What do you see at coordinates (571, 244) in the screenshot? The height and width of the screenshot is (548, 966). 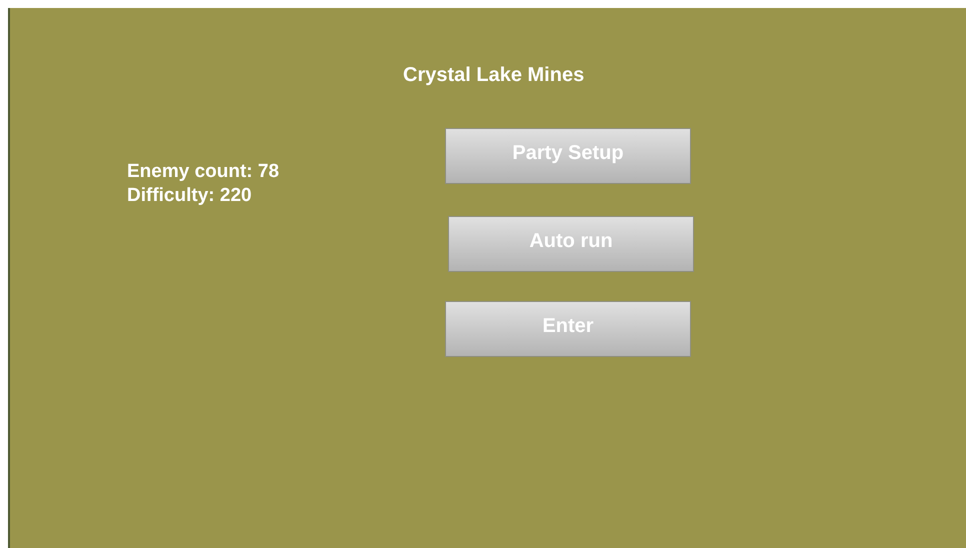 I see `menu-button: Auto run` at bounding box center [571, 244].